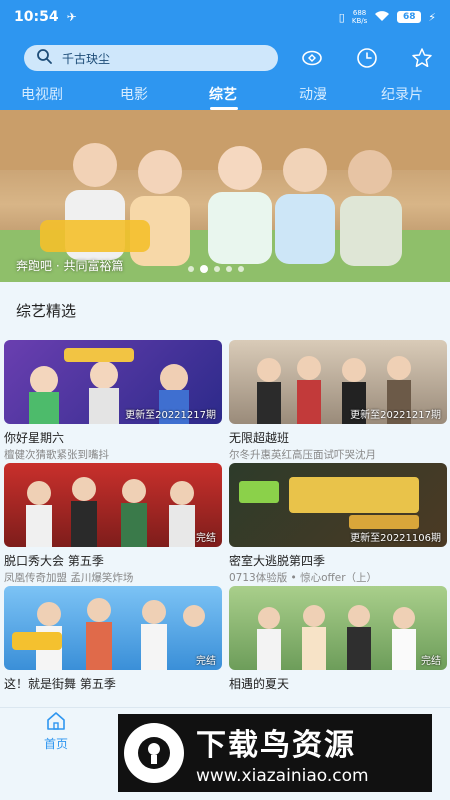 Image resolution: width=450 pixels, height=800 pixels. Describe the element at coordinates (46, 311) in the screenshot. I see `section-title: 综艺精选` at that location.